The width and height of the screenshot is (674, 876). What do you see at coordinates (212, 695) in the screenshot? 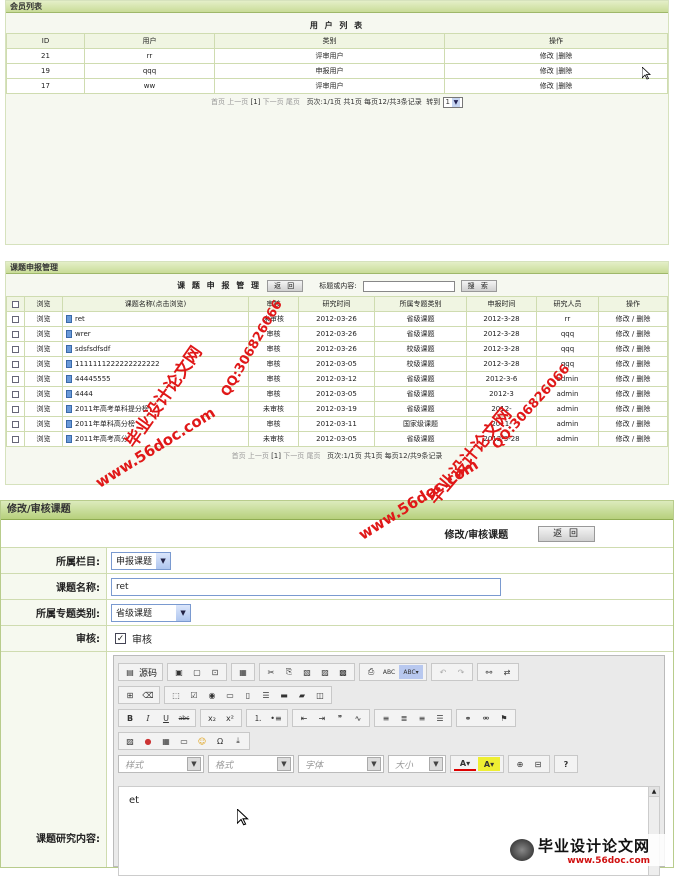
I see `radio-icon: ◉` at bounding box center [212, 695].